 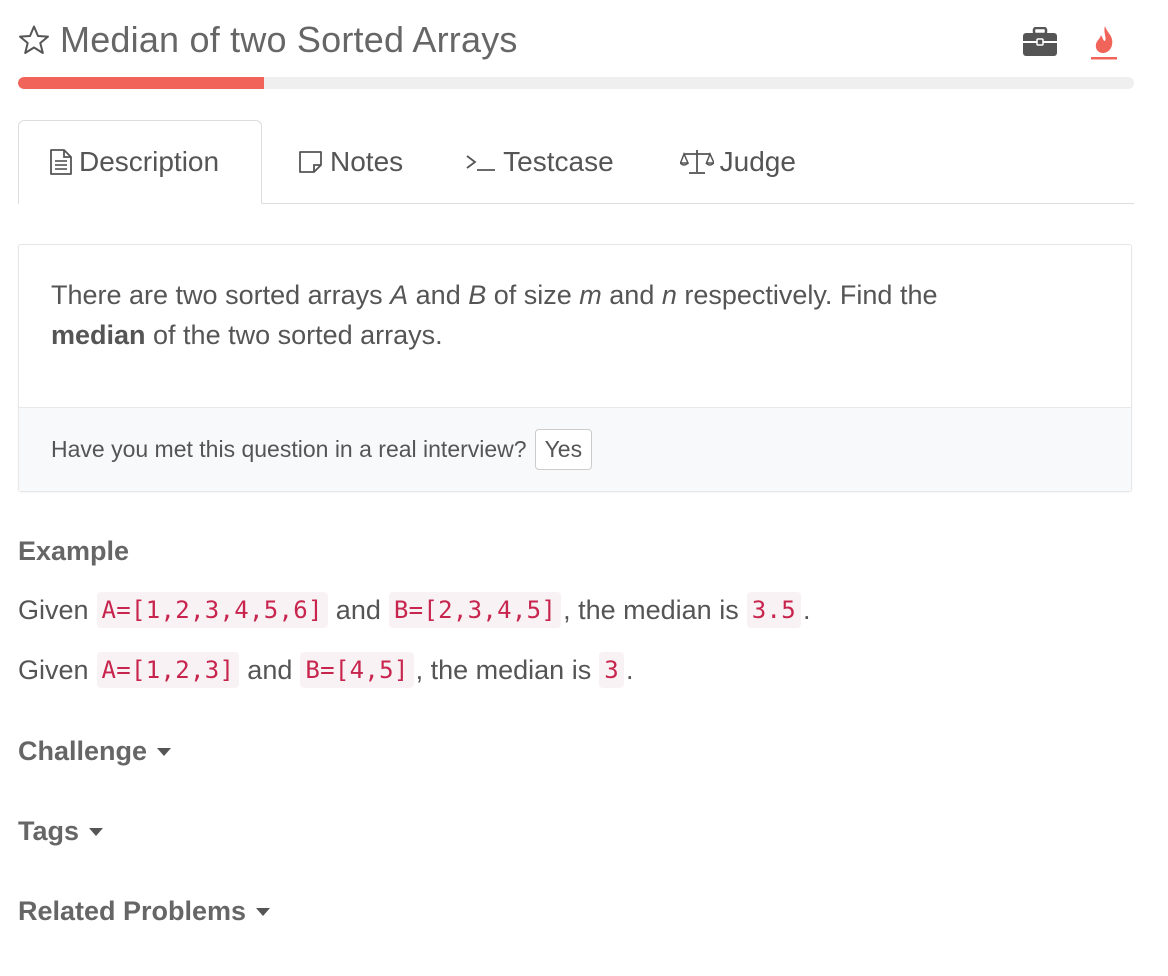 I want to click on briefcase-icon, so click(x=1040, y=42).